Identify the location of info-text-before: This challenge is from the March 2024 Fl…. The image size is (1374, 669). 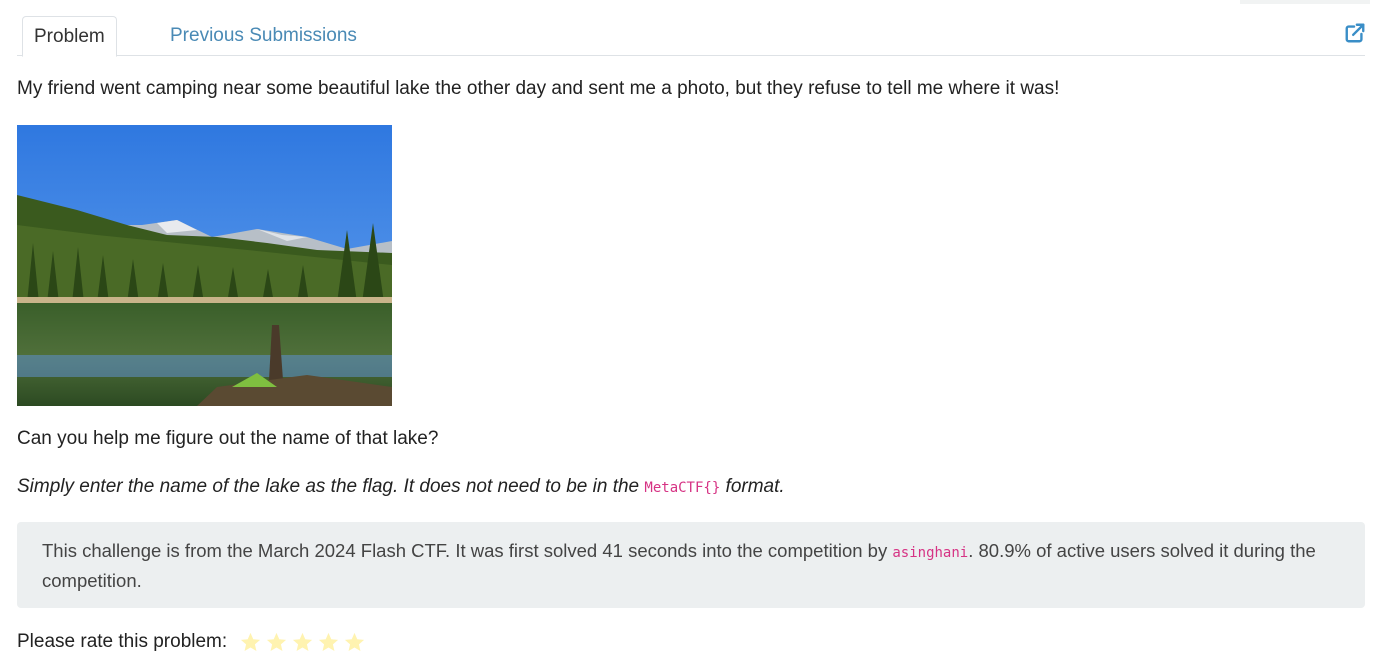
(467, 550).